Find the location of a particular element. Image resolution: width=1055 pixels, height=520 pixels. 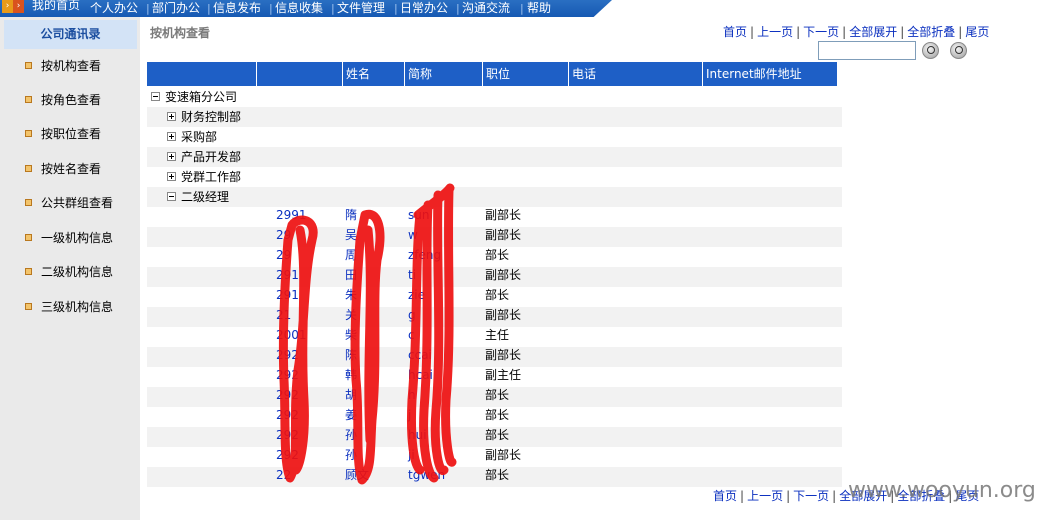

redaction-scribbles is located at coordinates (367, 334).